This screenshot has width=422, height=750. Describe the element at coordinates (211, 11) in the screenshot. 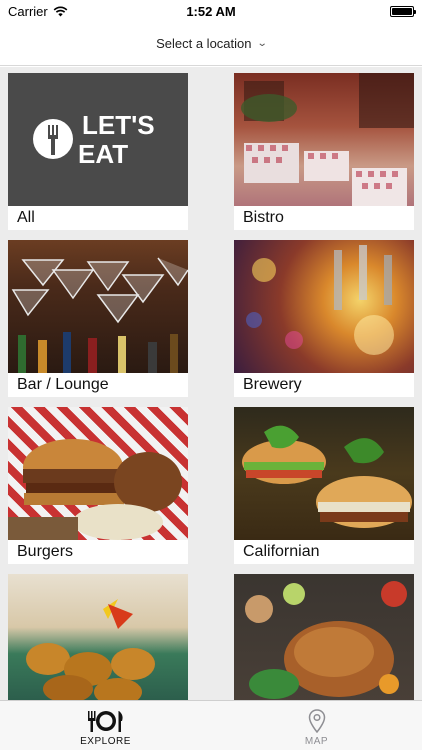

I see `status-bar: Carrier 1:52 AM` at that location.